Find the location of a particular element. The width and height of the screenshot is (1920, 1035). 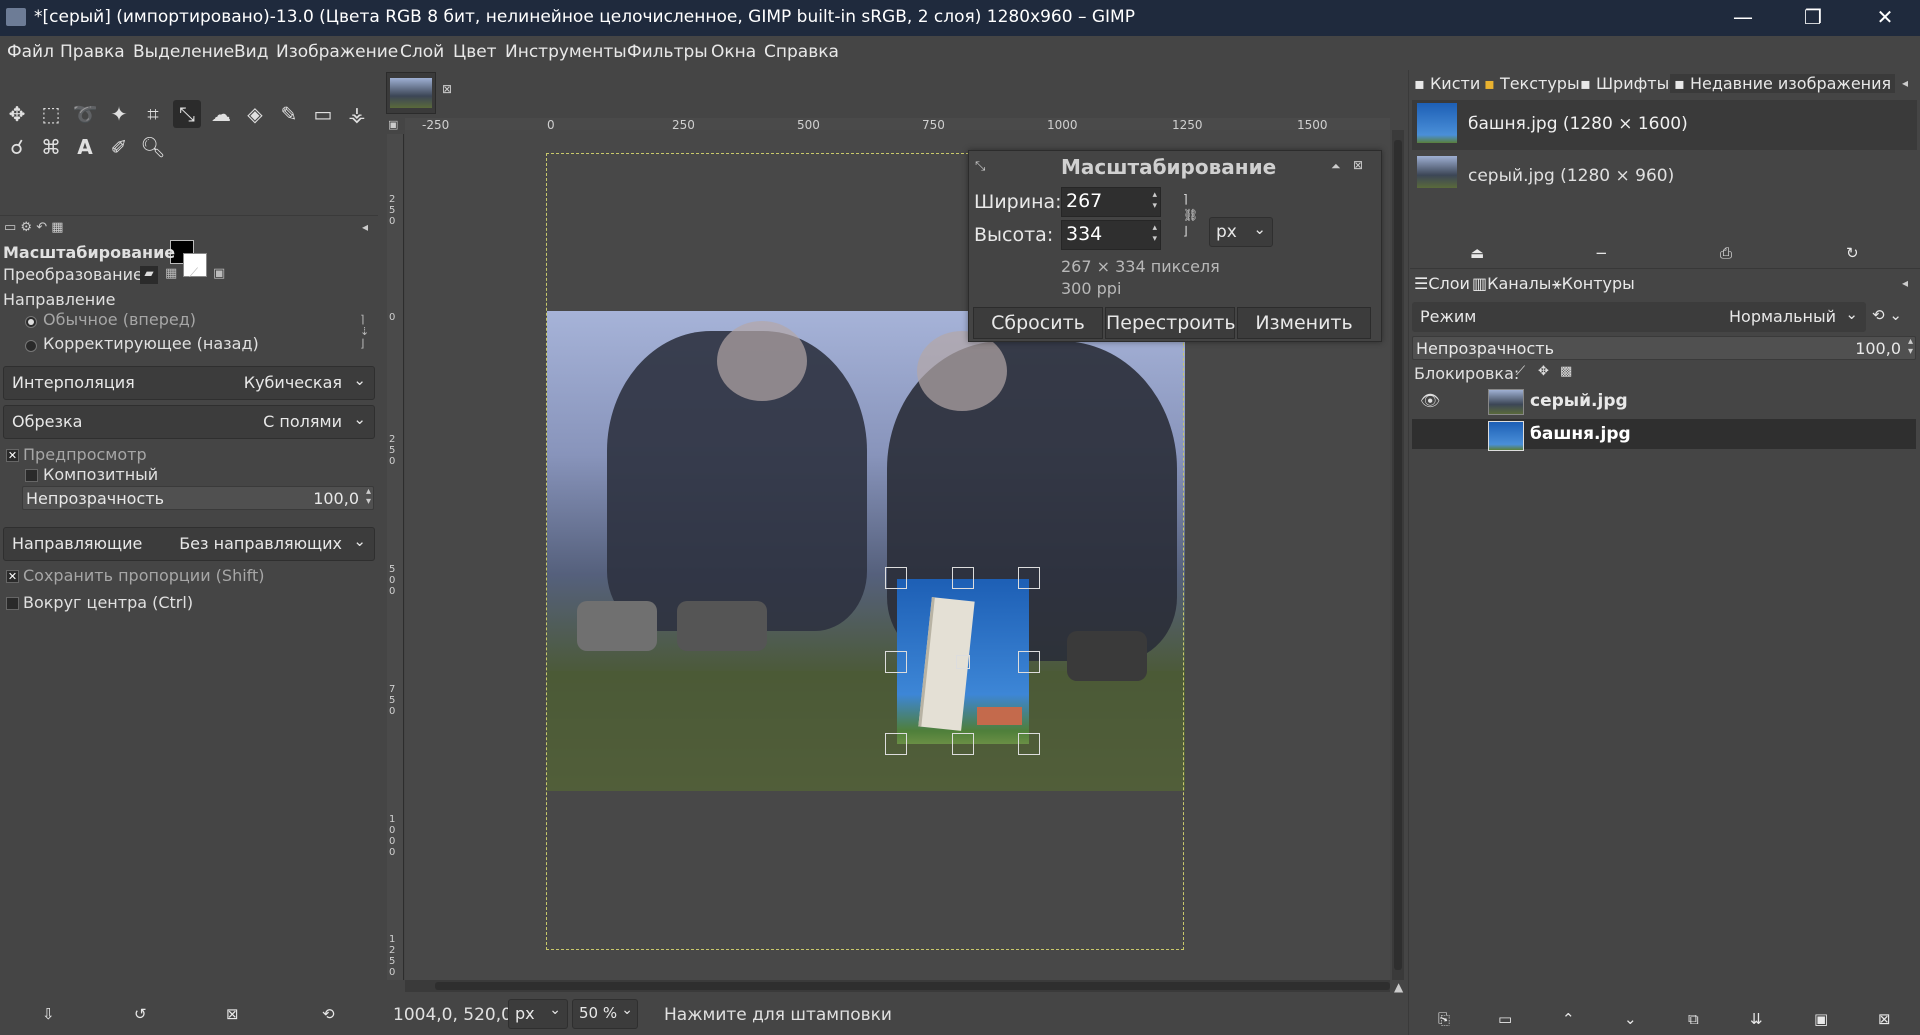

preview-checkbox: ✕ is located at coordinates (12, 455).